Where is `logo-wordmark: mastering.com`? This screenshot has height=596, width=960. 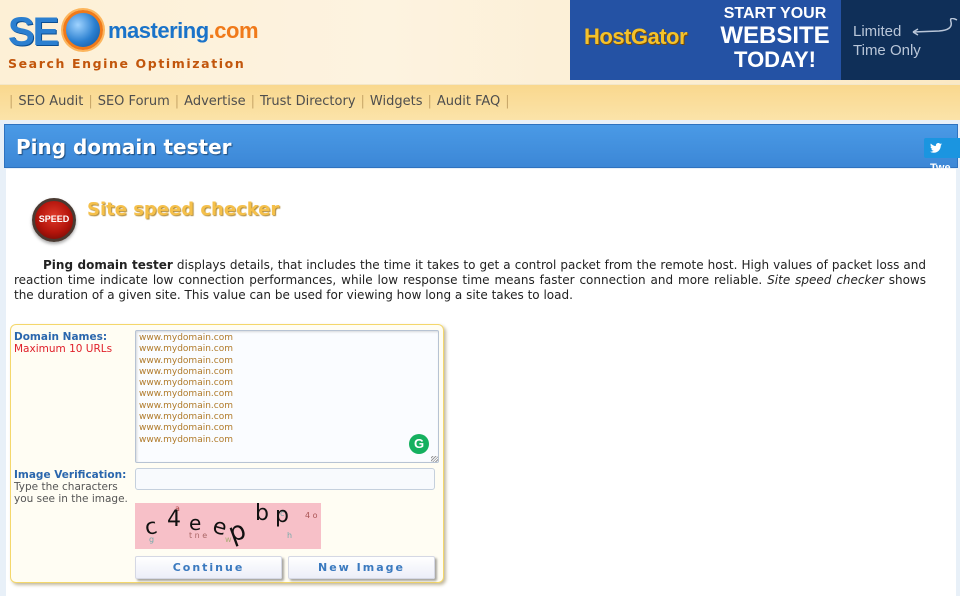 logo-wordmark: mastering.com is located at coordinates (183, 31).